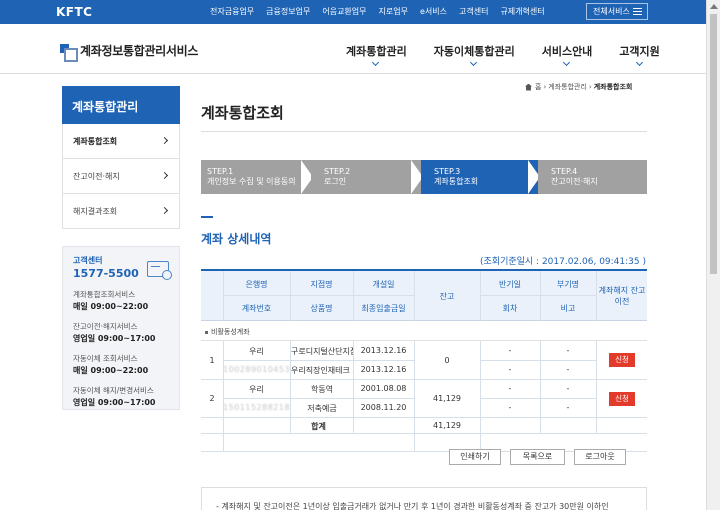 This screenshot has height=510, width=720. Describe the element at coordinates (104, 294) in the screenshot. I see `cs-hours-label: 계좌통합조회서비스` at that location.